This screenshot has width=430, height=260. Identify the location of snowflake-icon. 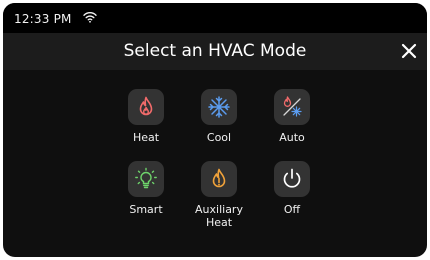
(219, 107).